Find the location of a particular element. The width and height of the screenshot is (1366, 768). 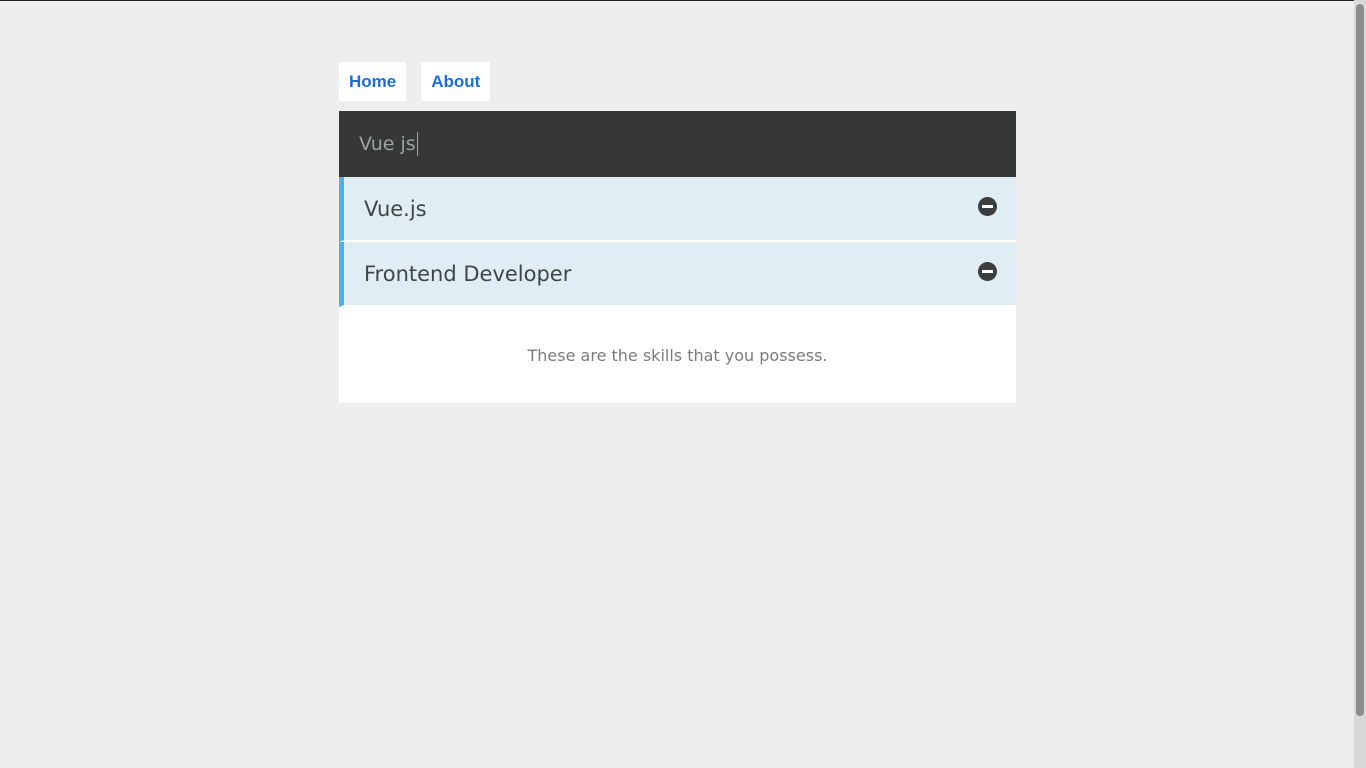

top-border is located at coordinates (677, 0).